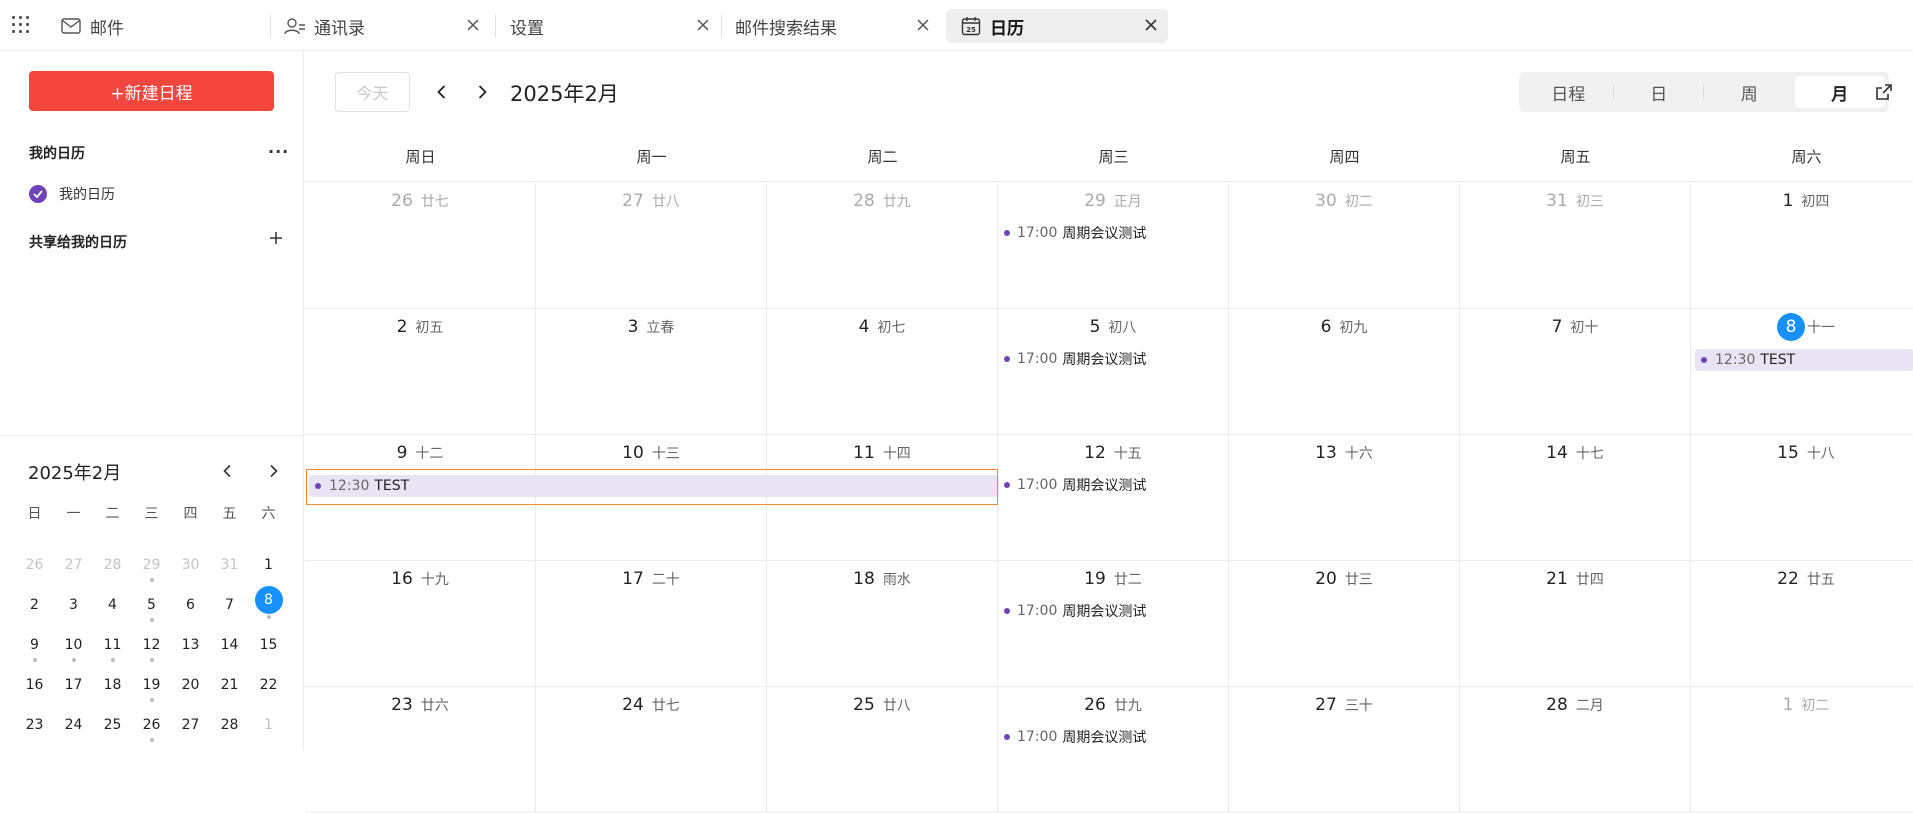  Describe the element at coordinates (190, 603) in the screenshot. I see `mini-day: 6` at that location.